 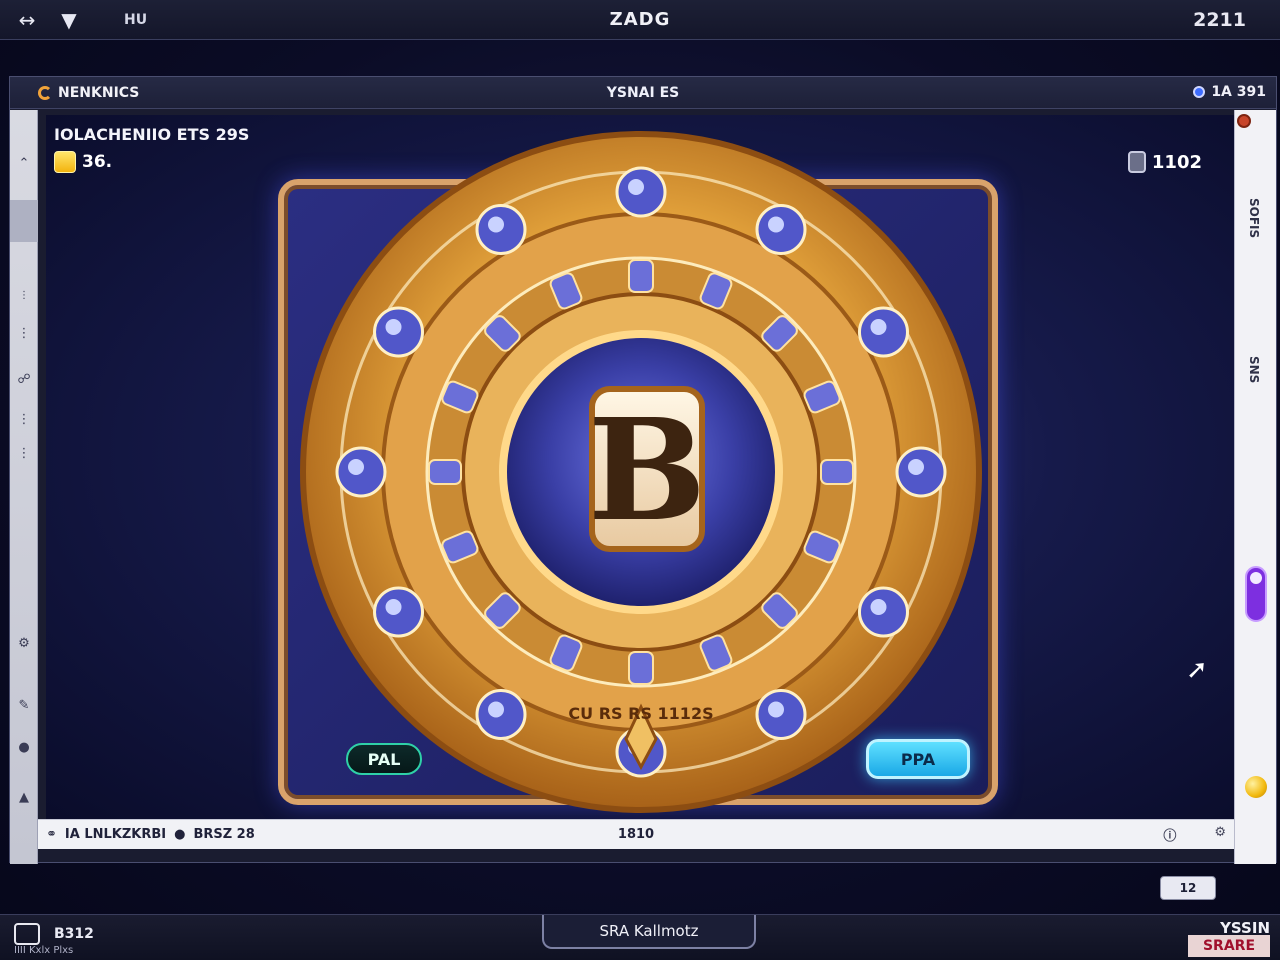 I want to click on sidebar-tool-icon: ✎, so click(x=24, y=706).